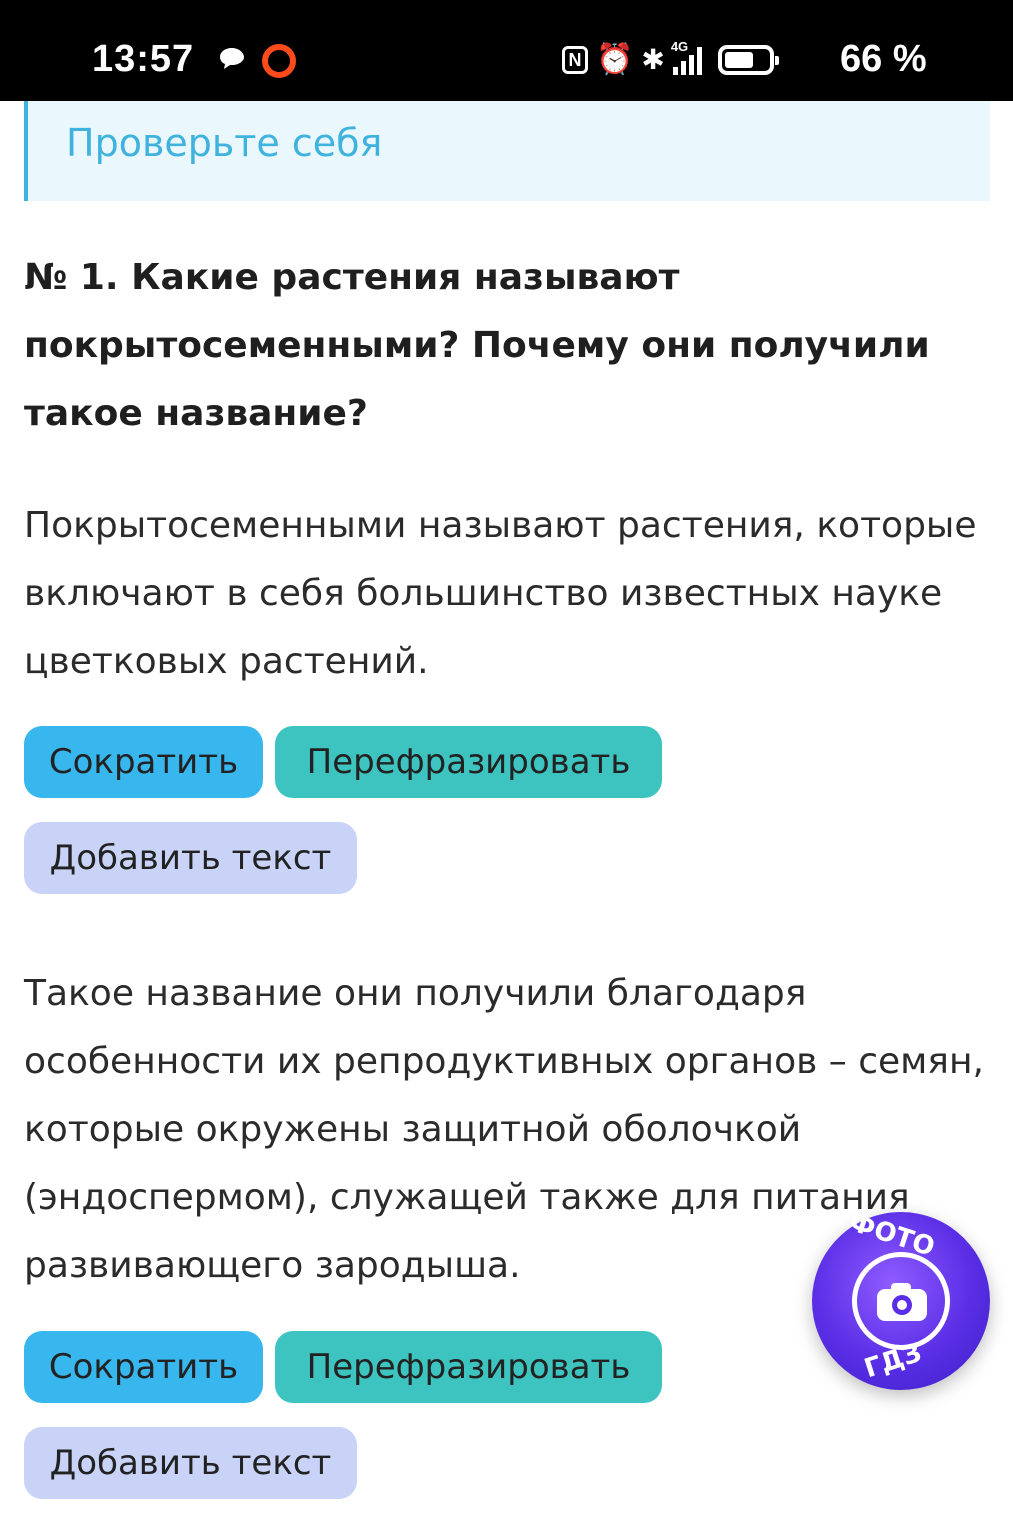  I want to click on nfc-icon: N, so click(575, 60).